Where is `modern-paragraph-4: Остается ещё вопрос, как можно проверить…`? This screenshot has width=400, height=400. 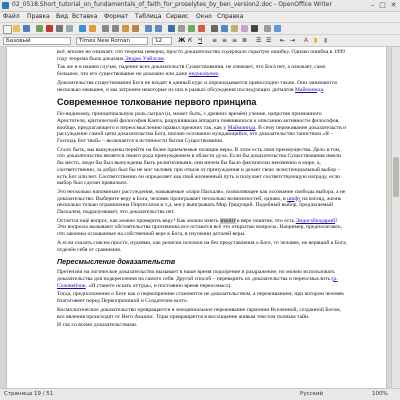 modern-paragraph-4: Остается ещё вопрос, как можно проверить… is located at coordinates (202, 227).